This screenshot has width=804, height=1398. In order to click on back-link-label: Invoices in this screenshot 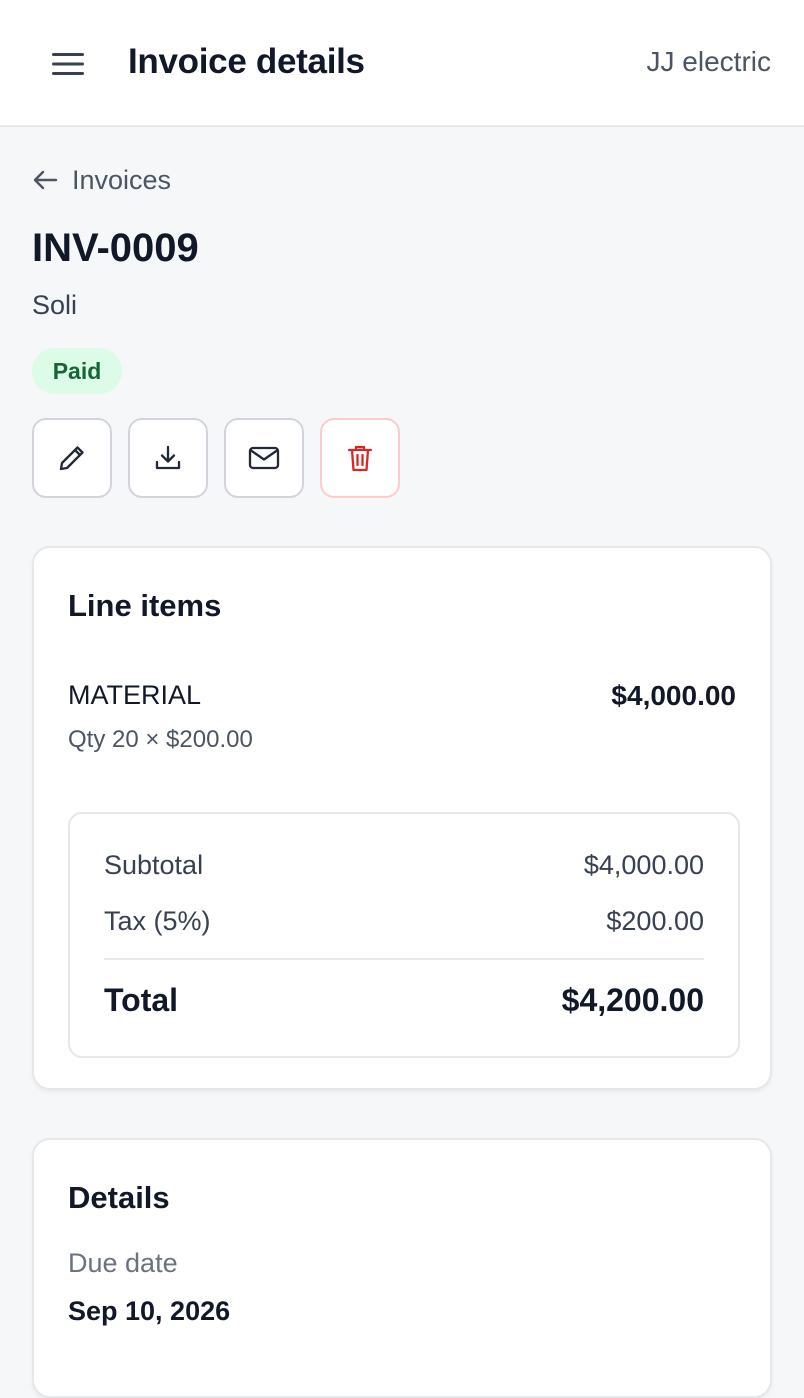, I will do `click(122, 179)`.